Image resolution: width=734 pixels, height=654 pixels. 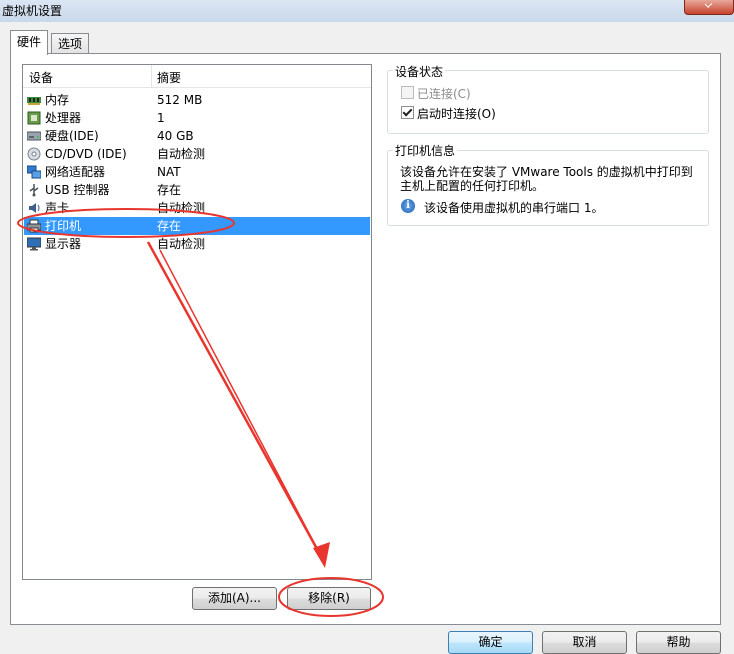 I want to click on device-row-sound-card: 声卡 自动检测, so click(x=197, y=208).